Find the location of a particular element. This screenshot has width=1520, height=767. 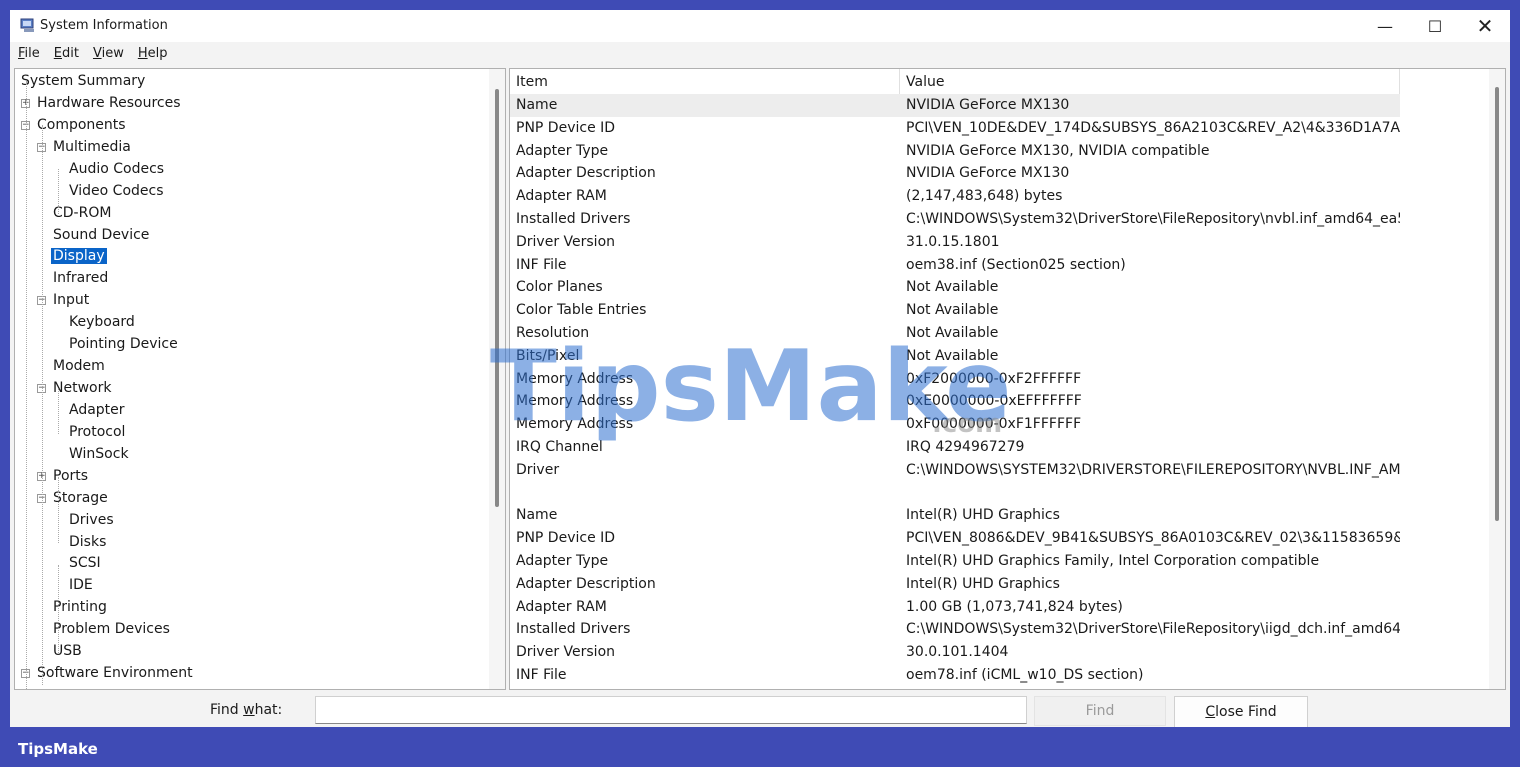

row-item: INF File is located at coordinates (541, 264).